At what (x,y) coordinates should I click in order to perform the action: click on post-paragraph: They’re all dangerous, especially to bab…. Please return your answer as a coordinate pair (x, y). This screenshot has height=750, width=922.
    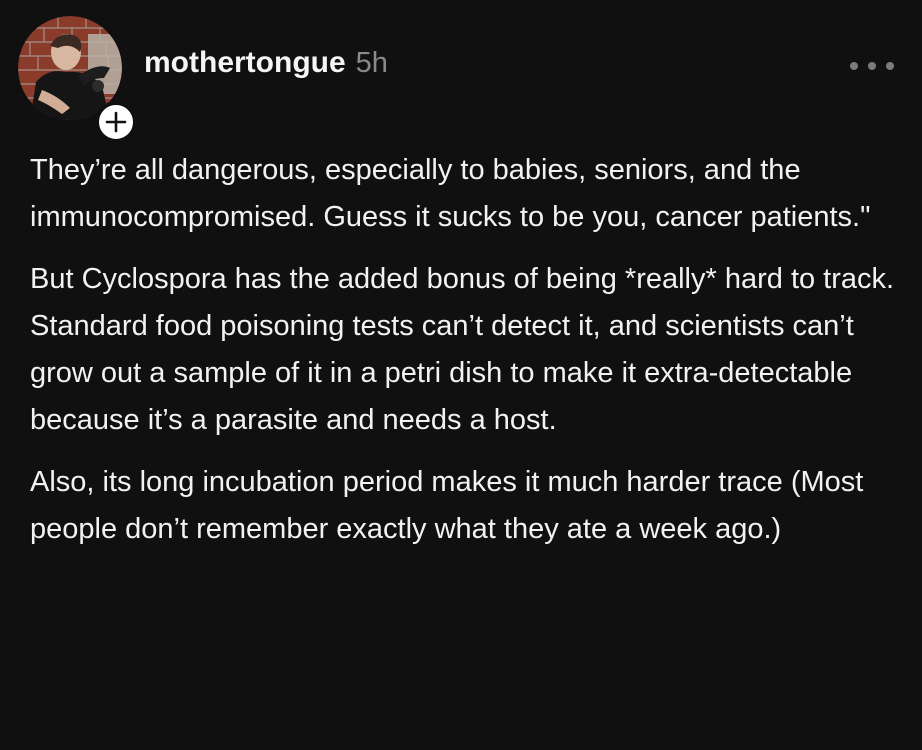
    Looking at the image, I should click on (450, 193).